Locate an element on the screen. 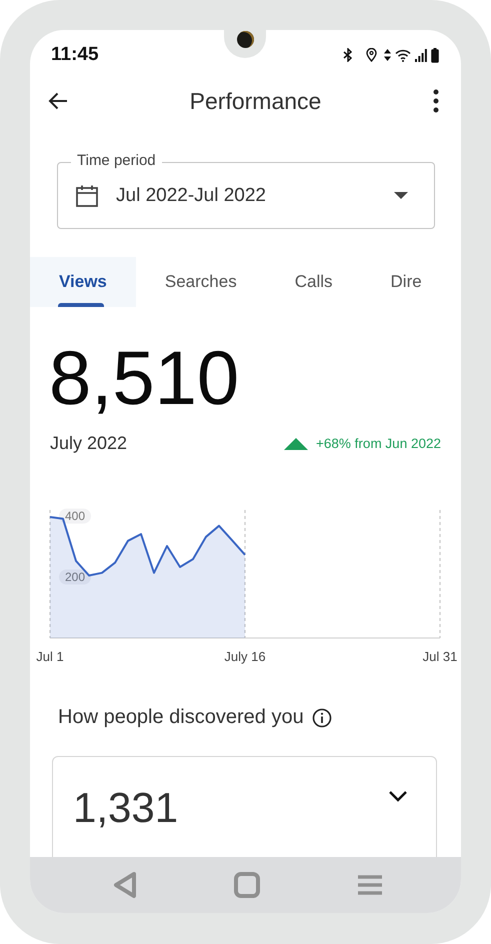 The height and width of the screenshot is (944, 491). x-tick-label: July 16 is located at coordinates (245, 656).